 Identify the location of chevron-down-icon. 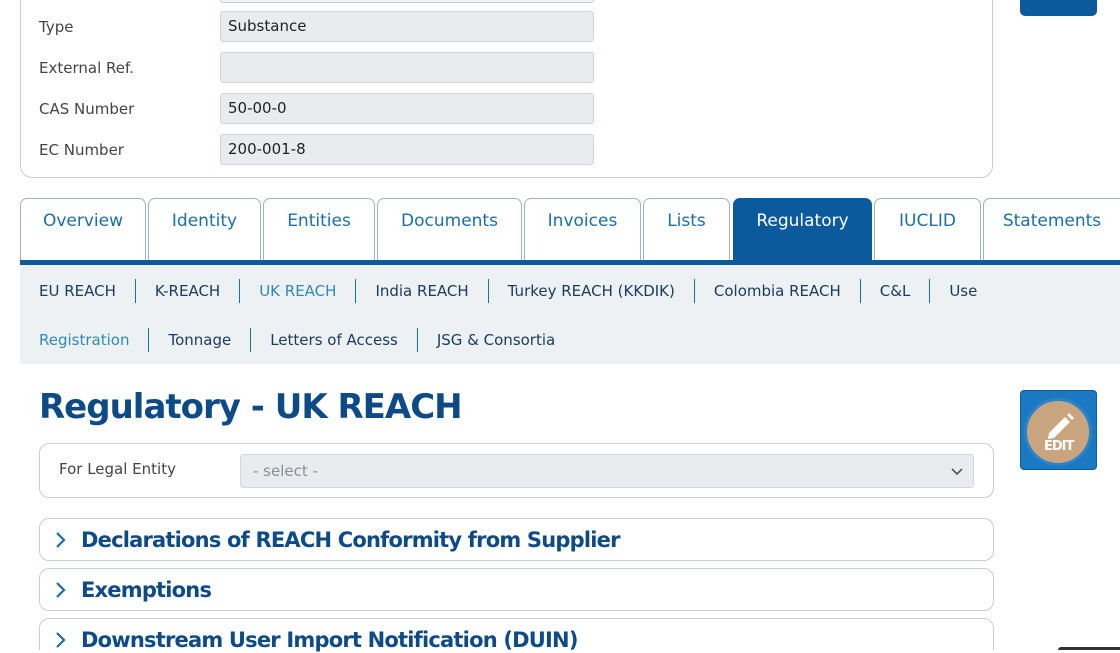
(957, 472).